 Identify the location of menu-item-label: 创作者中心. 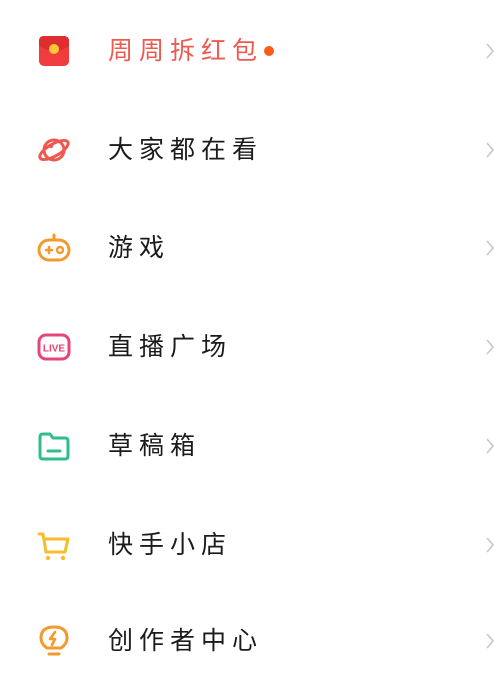
(186, 640).